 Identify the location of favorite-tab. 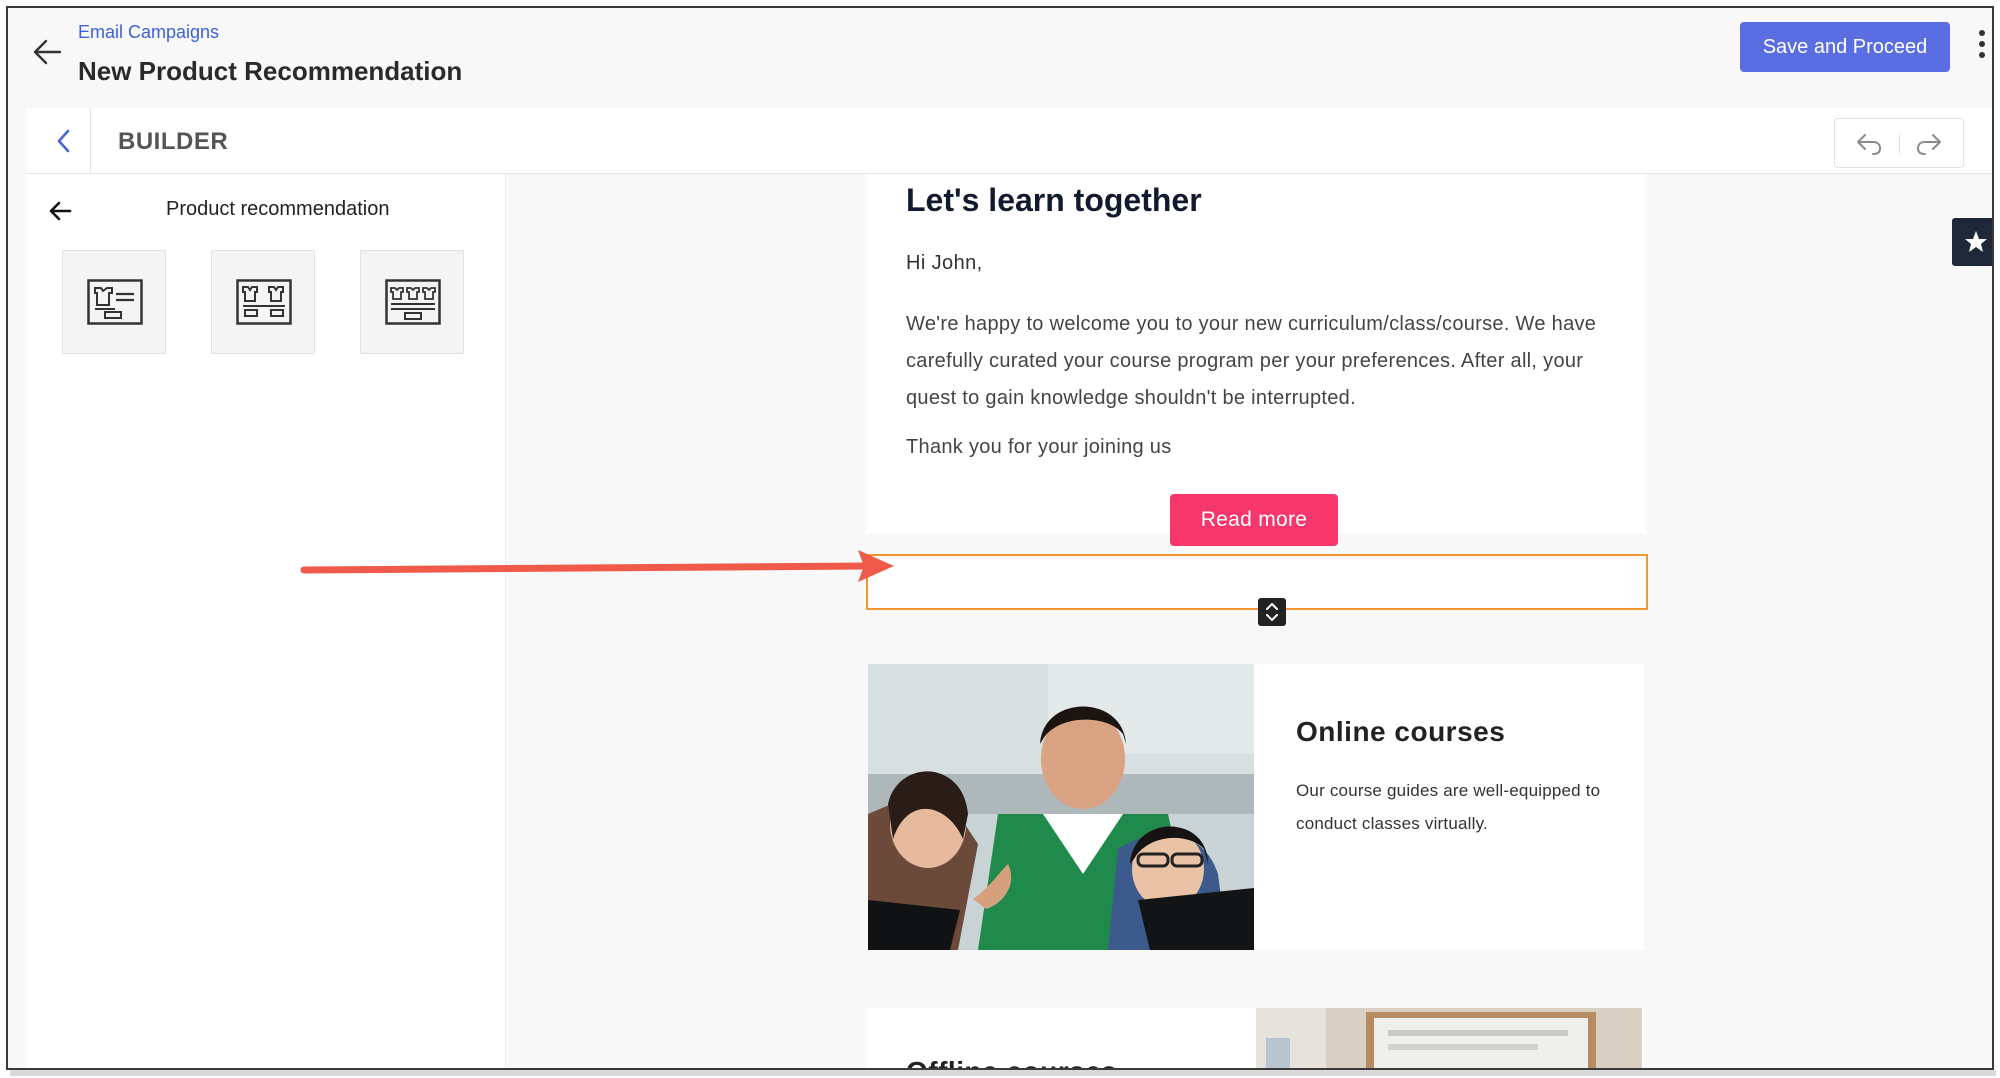
(1972, 242).